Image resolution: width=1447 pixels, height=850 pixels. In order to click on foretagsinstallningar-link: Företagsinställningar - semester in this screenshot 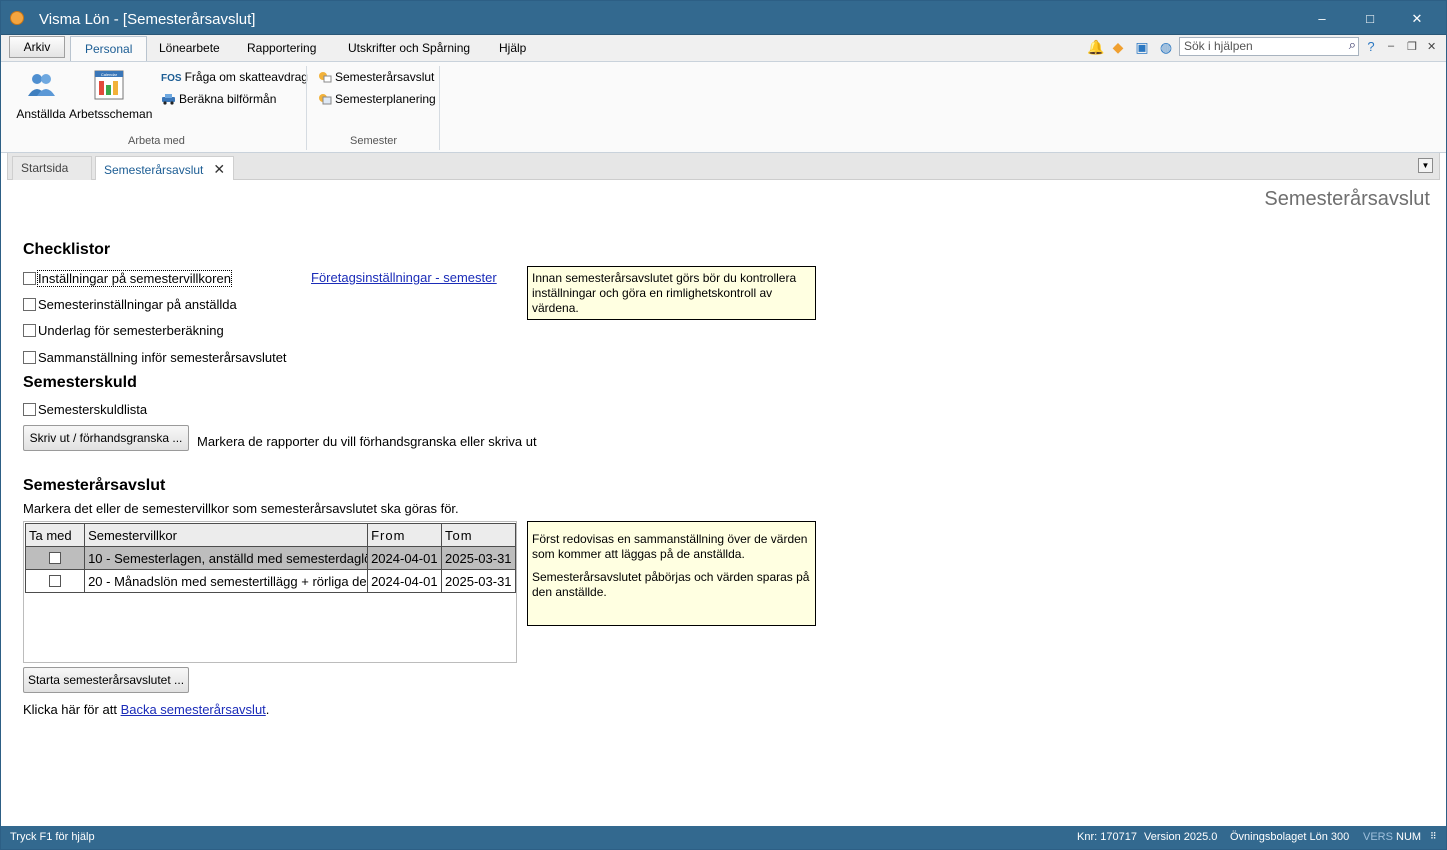, I will do `click(404, 277)`.